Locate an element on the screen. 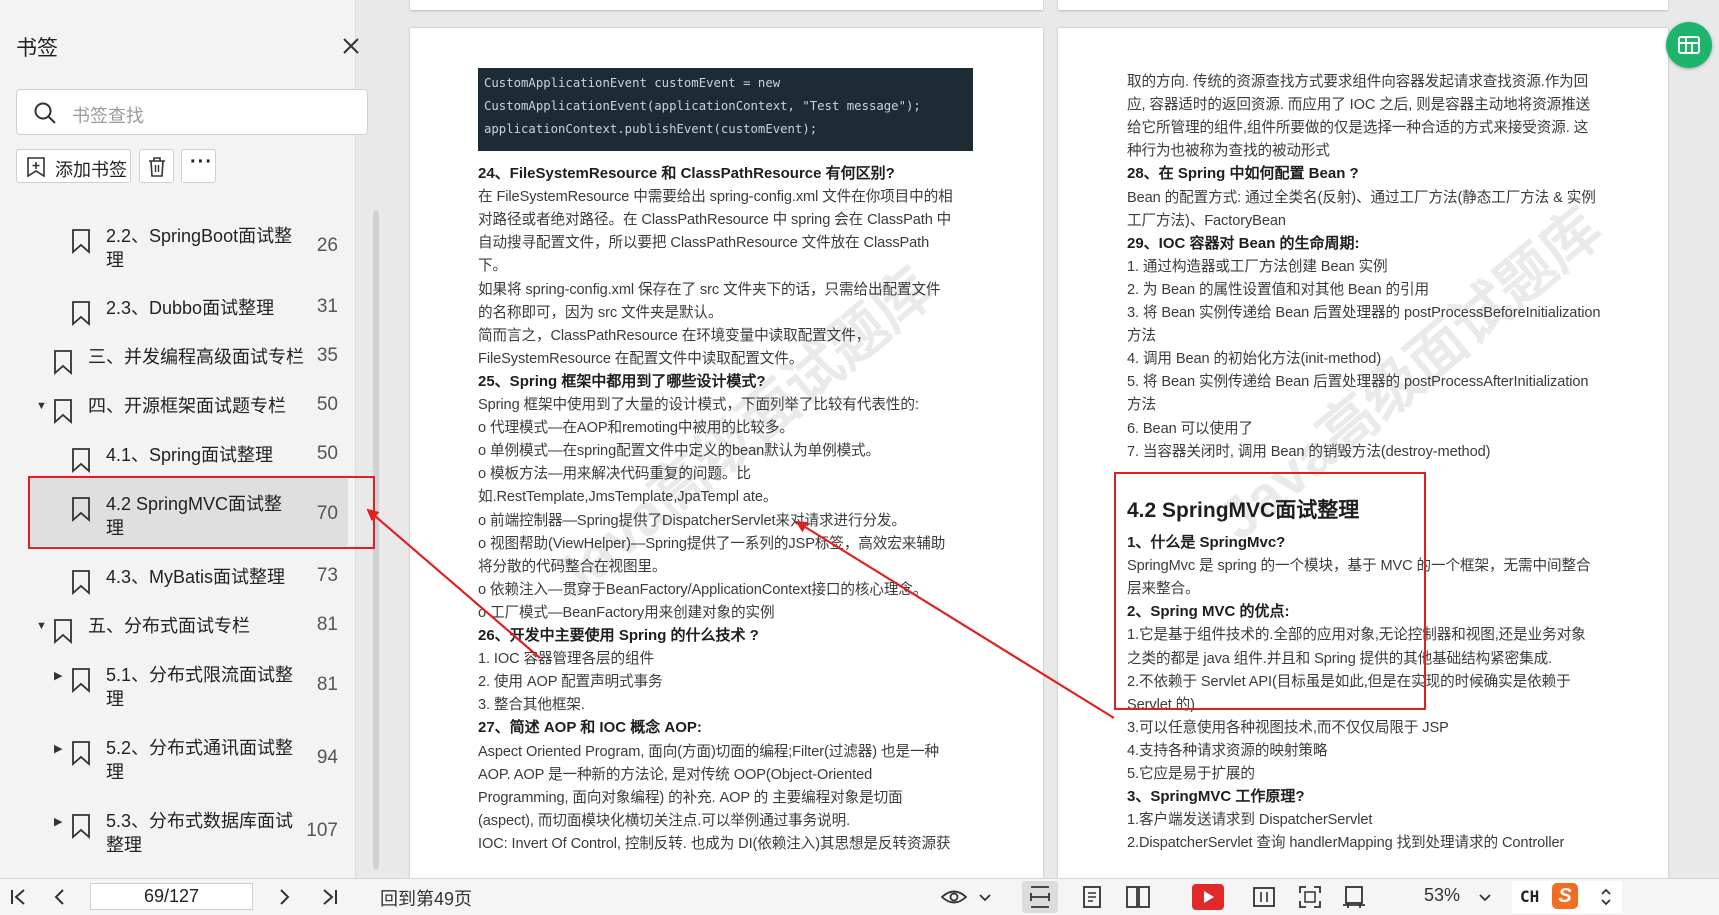 Image resolution: width=1719 pixels, height=915 pixels. more-options-button: ··· is located at coordinates (198, 166).